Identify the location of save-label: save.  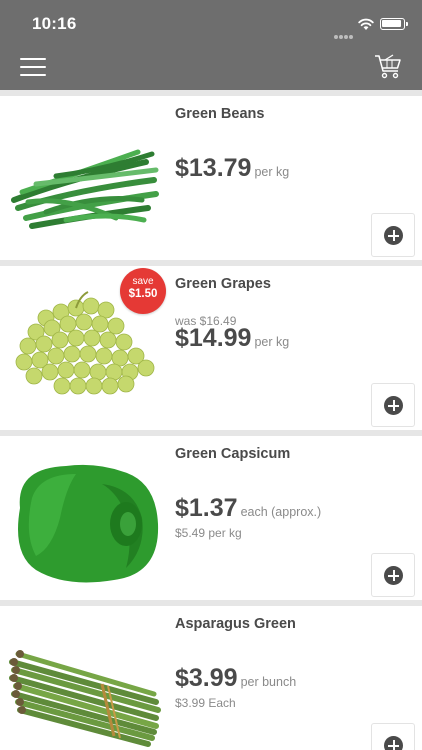
(143, 281).